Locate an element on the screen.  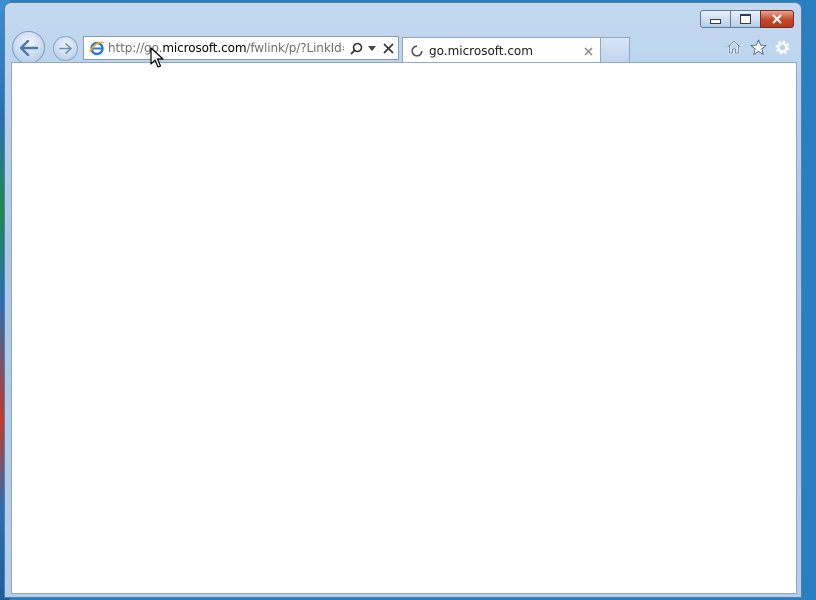
loading-spinner-icon is located at coordinates (417, 51).